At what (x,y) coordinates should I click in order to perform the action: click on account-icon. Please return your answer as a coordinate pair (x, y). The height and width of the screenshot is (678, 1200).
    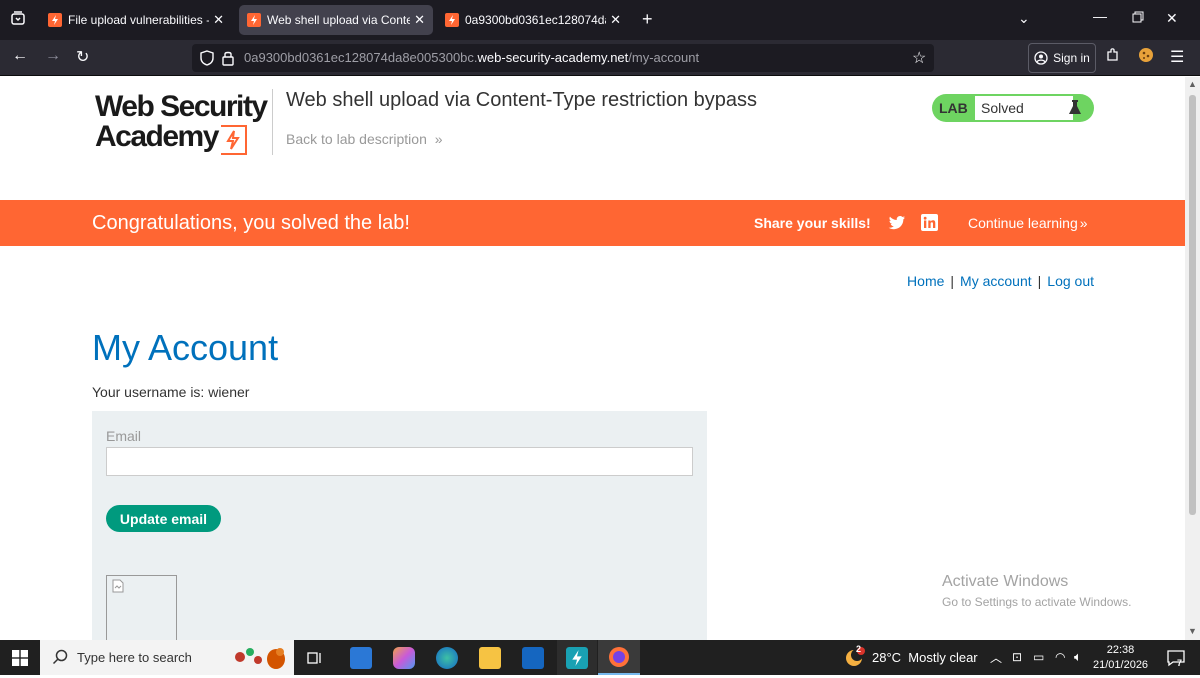
    Looking at the image, I should click on (1041, 58).